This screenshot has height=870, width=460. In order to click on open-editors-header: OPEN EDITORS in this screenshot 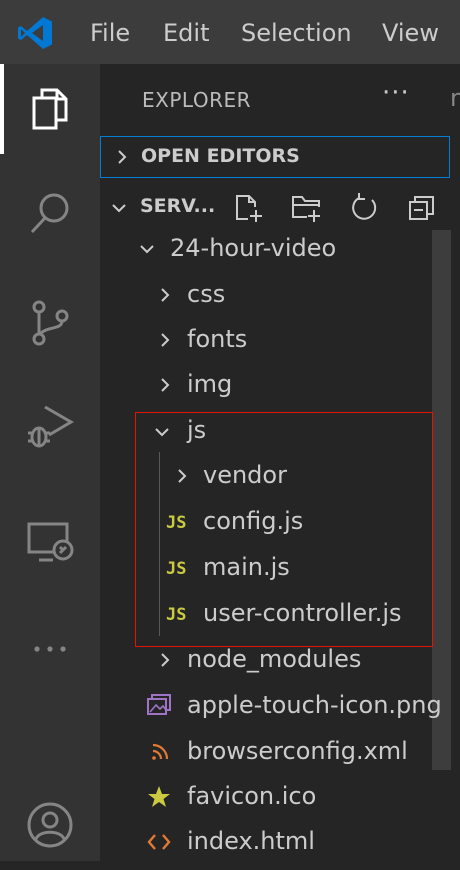, I will do `click(275, 157)`.